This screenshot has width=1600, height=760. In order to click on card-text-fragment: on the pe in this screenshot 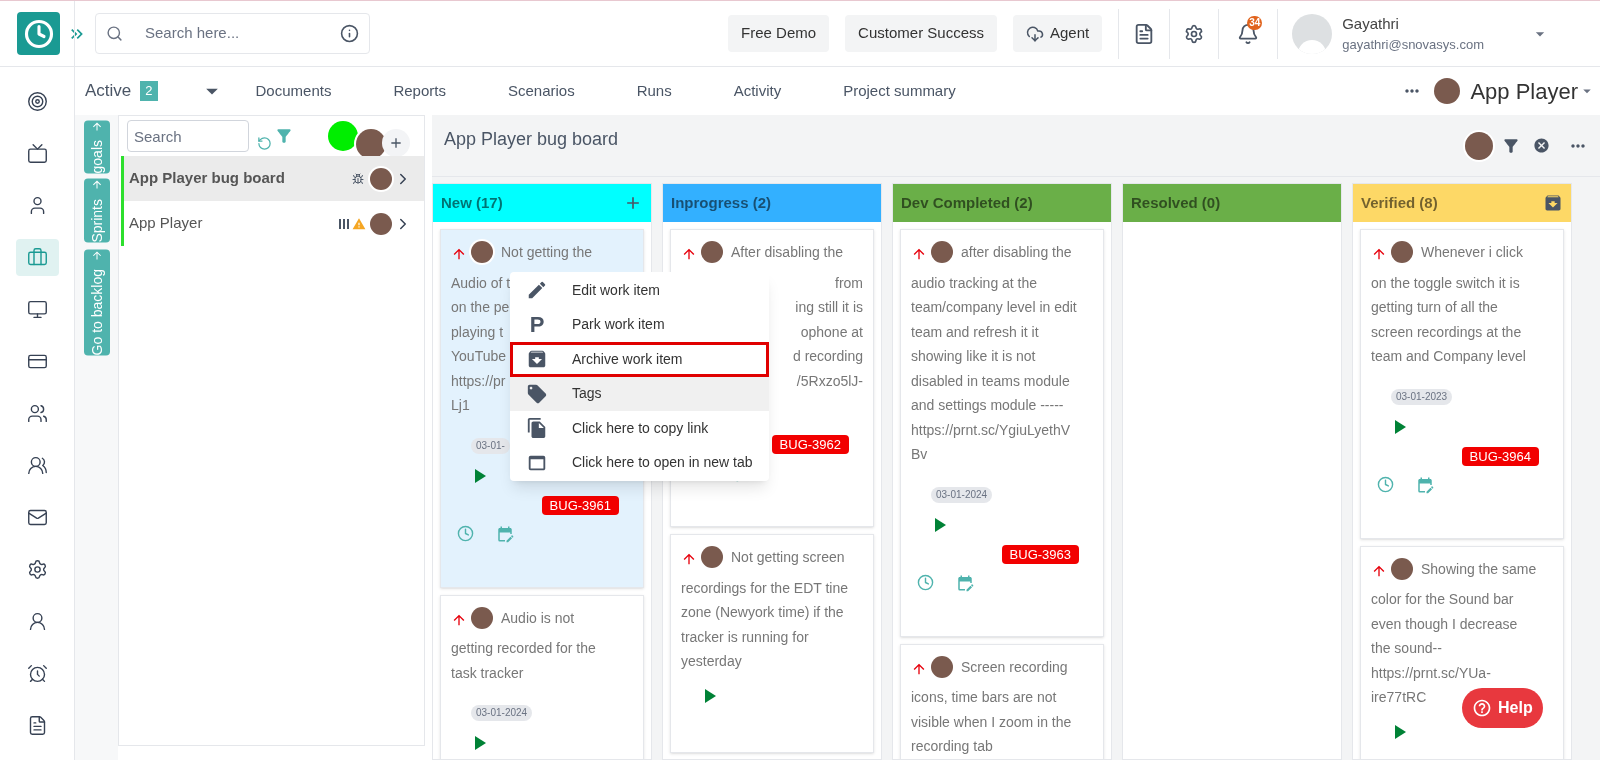, I will do `click(480, 307)`.